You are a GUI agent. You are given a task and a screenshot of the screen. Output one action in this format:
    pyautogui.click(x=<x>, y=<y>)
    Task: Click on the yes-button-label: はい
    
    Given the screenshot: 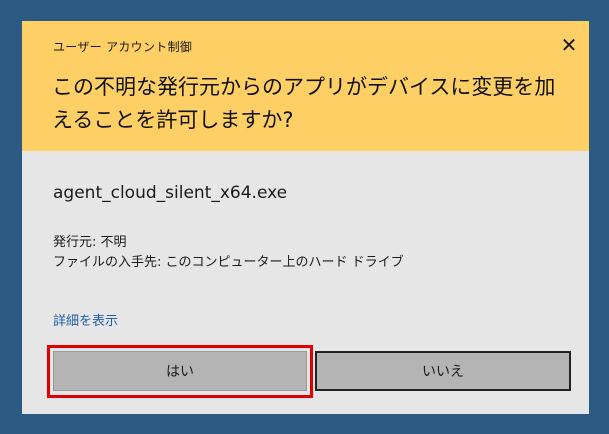 What is the action you would take?
    pyautogui.click(x=180, y=372)
    